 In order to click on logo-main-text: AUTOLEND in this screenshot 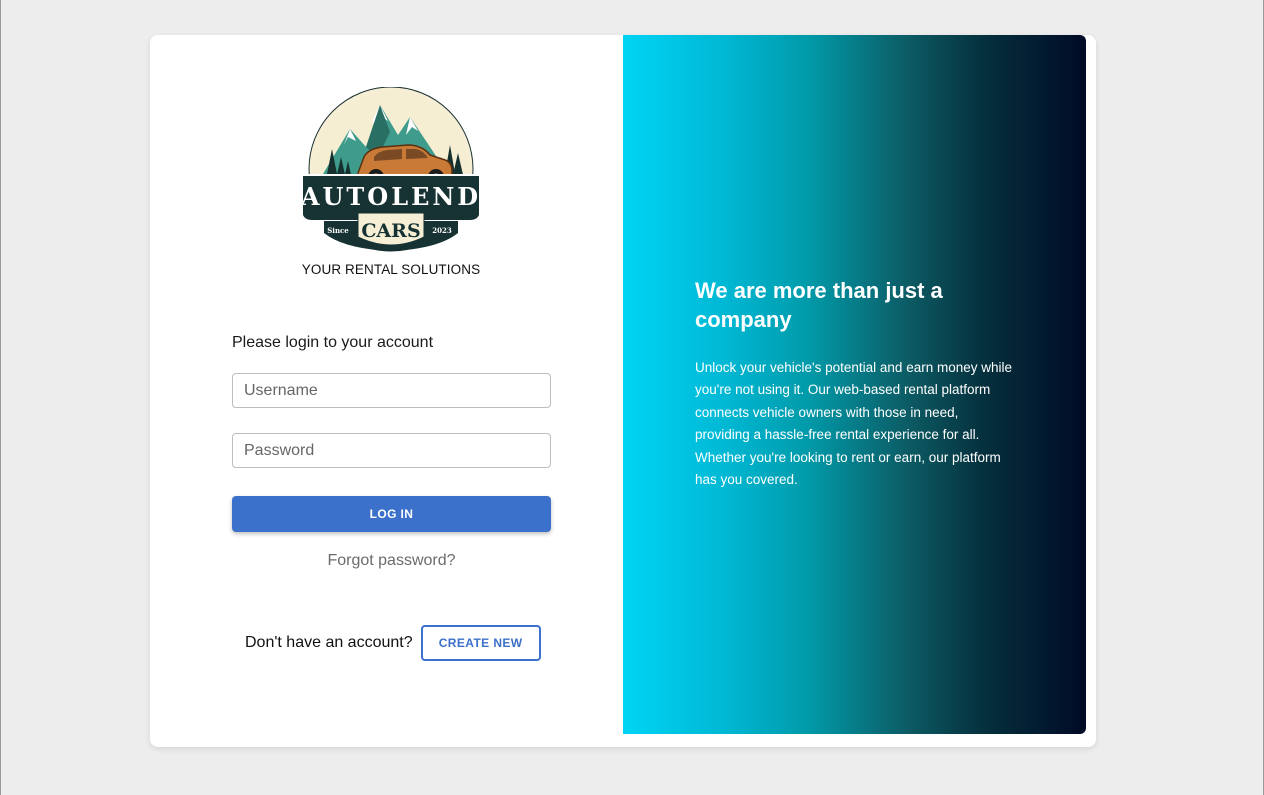, I will do `click(390, 196)`.